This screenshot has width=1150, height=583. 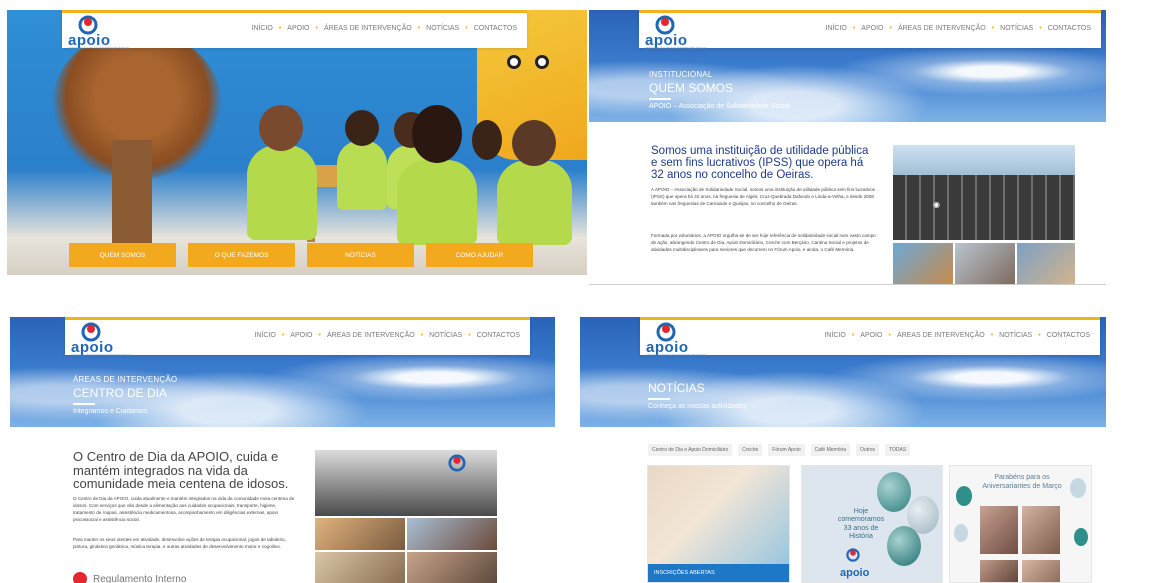 What do you see at coordinates (718, 524) in the screenshot?
I see `news-card-inscricoes: INSCRIÇÕES ABERTAS` at bounding box center [718, 524].